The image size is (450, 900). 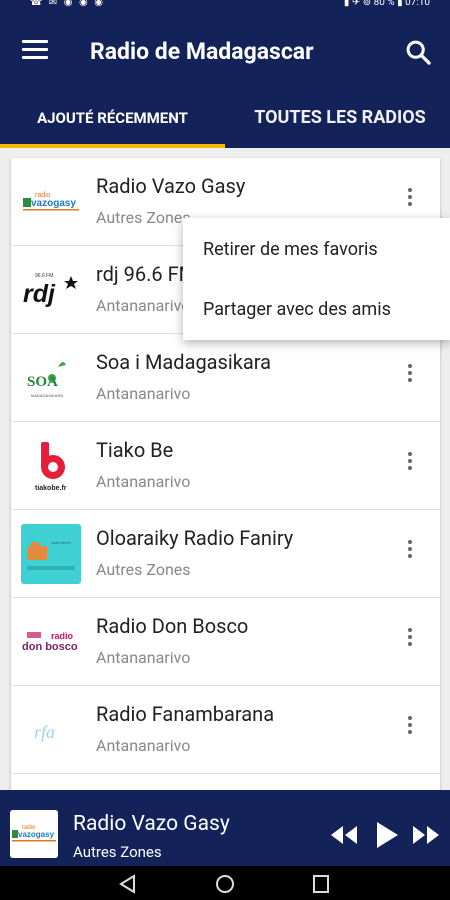 I want to click on app-bar: Radio de Madagascar, so click(x=225, y=53).